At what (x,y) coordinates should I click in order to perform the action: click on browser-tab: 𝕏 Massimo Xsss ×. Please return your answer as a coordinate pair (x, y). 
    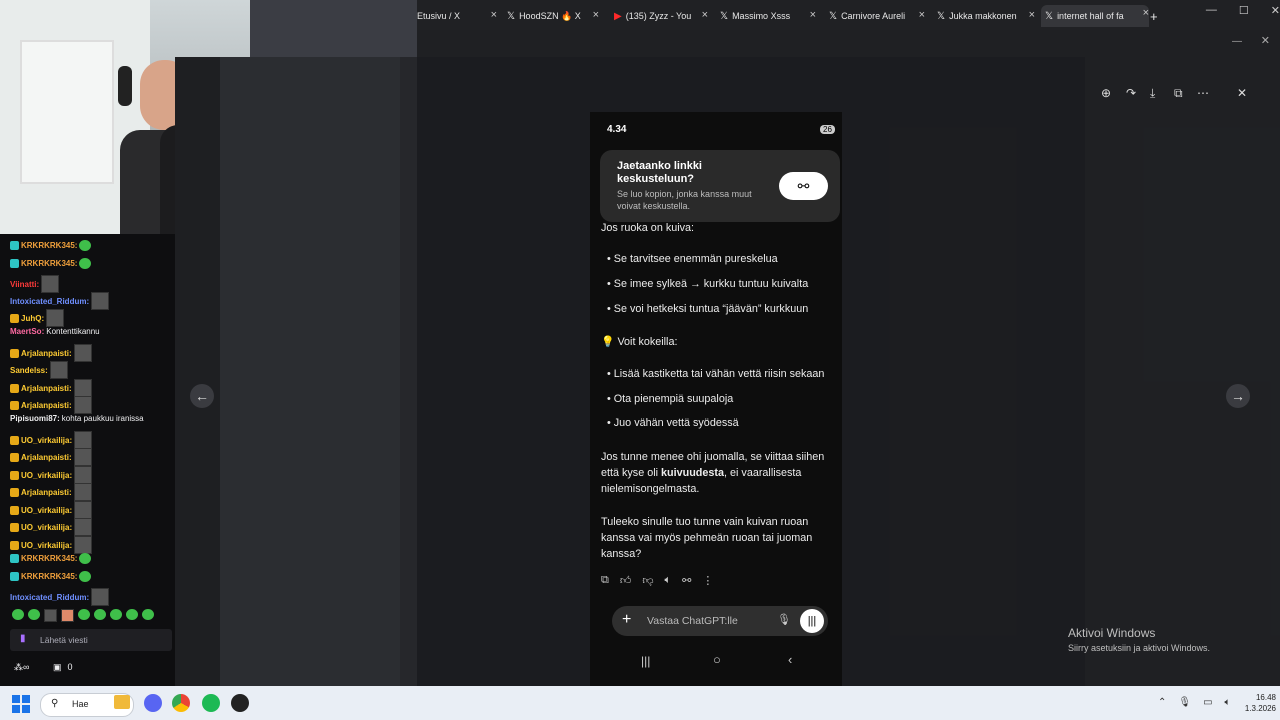
    Looking at the image, I should click on (768, 16).